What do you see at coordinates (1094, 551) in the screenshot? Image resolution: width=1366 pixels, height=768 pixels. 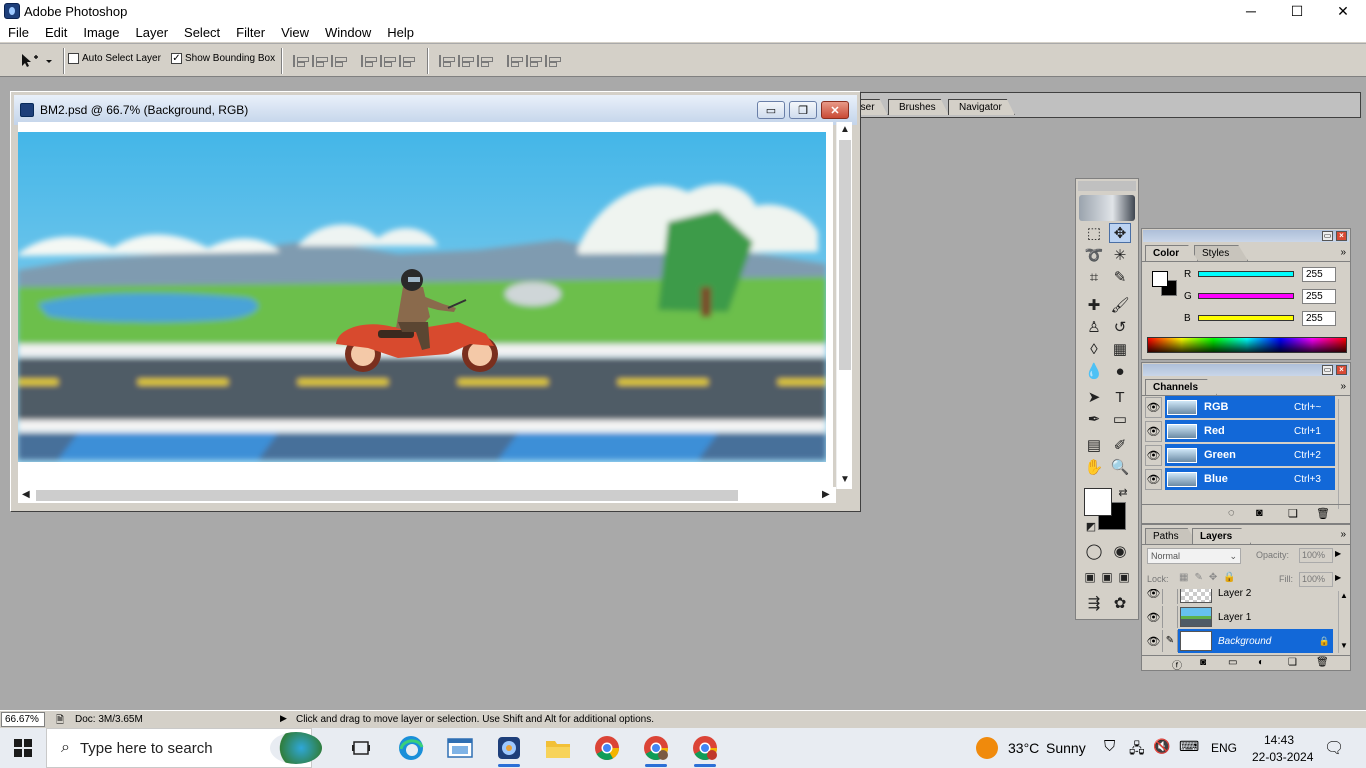 I see `standard-mode-icon: ◯` at bounding box center [1094, 551].